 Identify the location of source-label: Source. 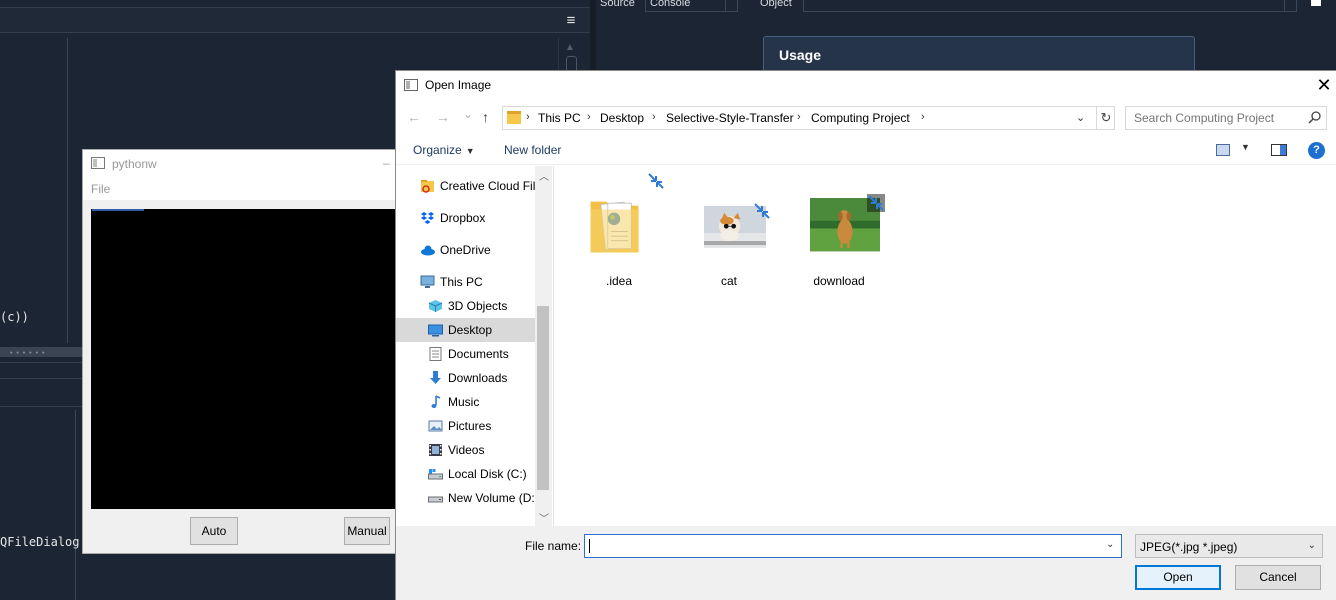
(617, 4).